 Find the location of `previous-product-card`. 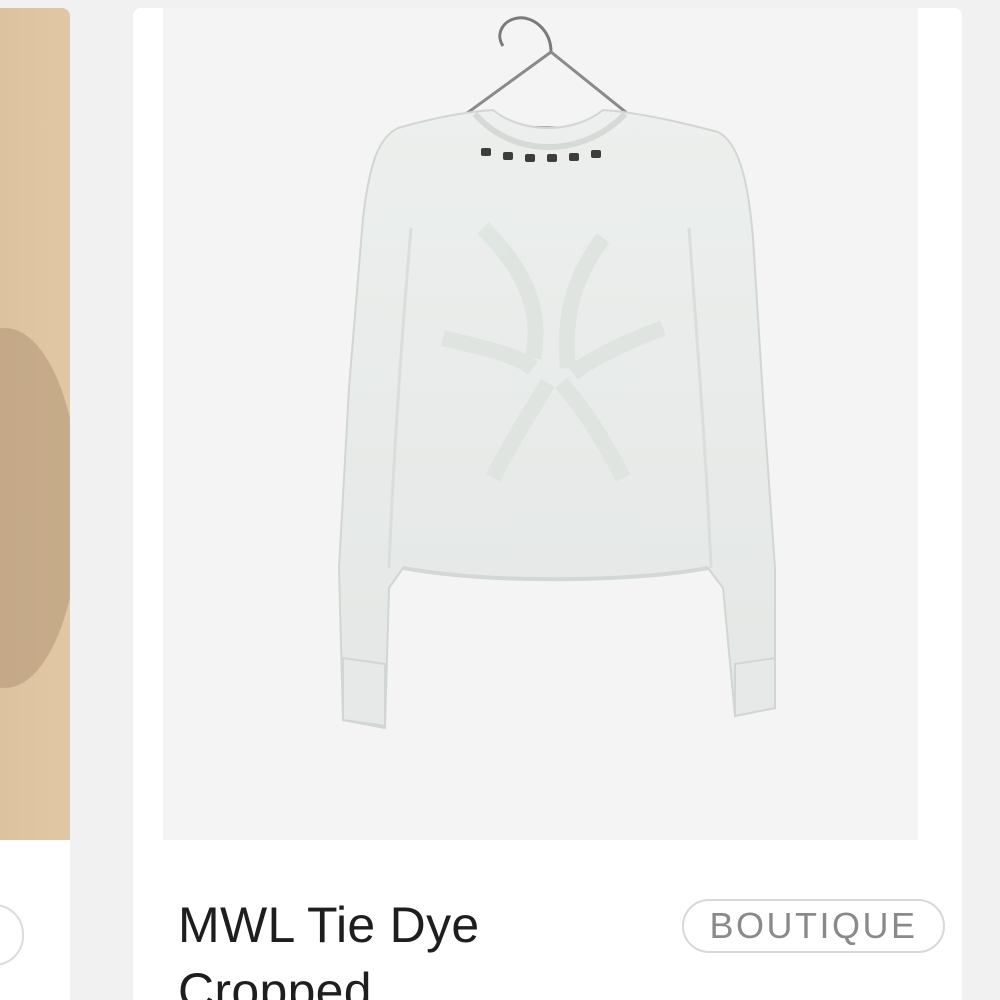

previous-product-card is located at coordinates (35, 504).